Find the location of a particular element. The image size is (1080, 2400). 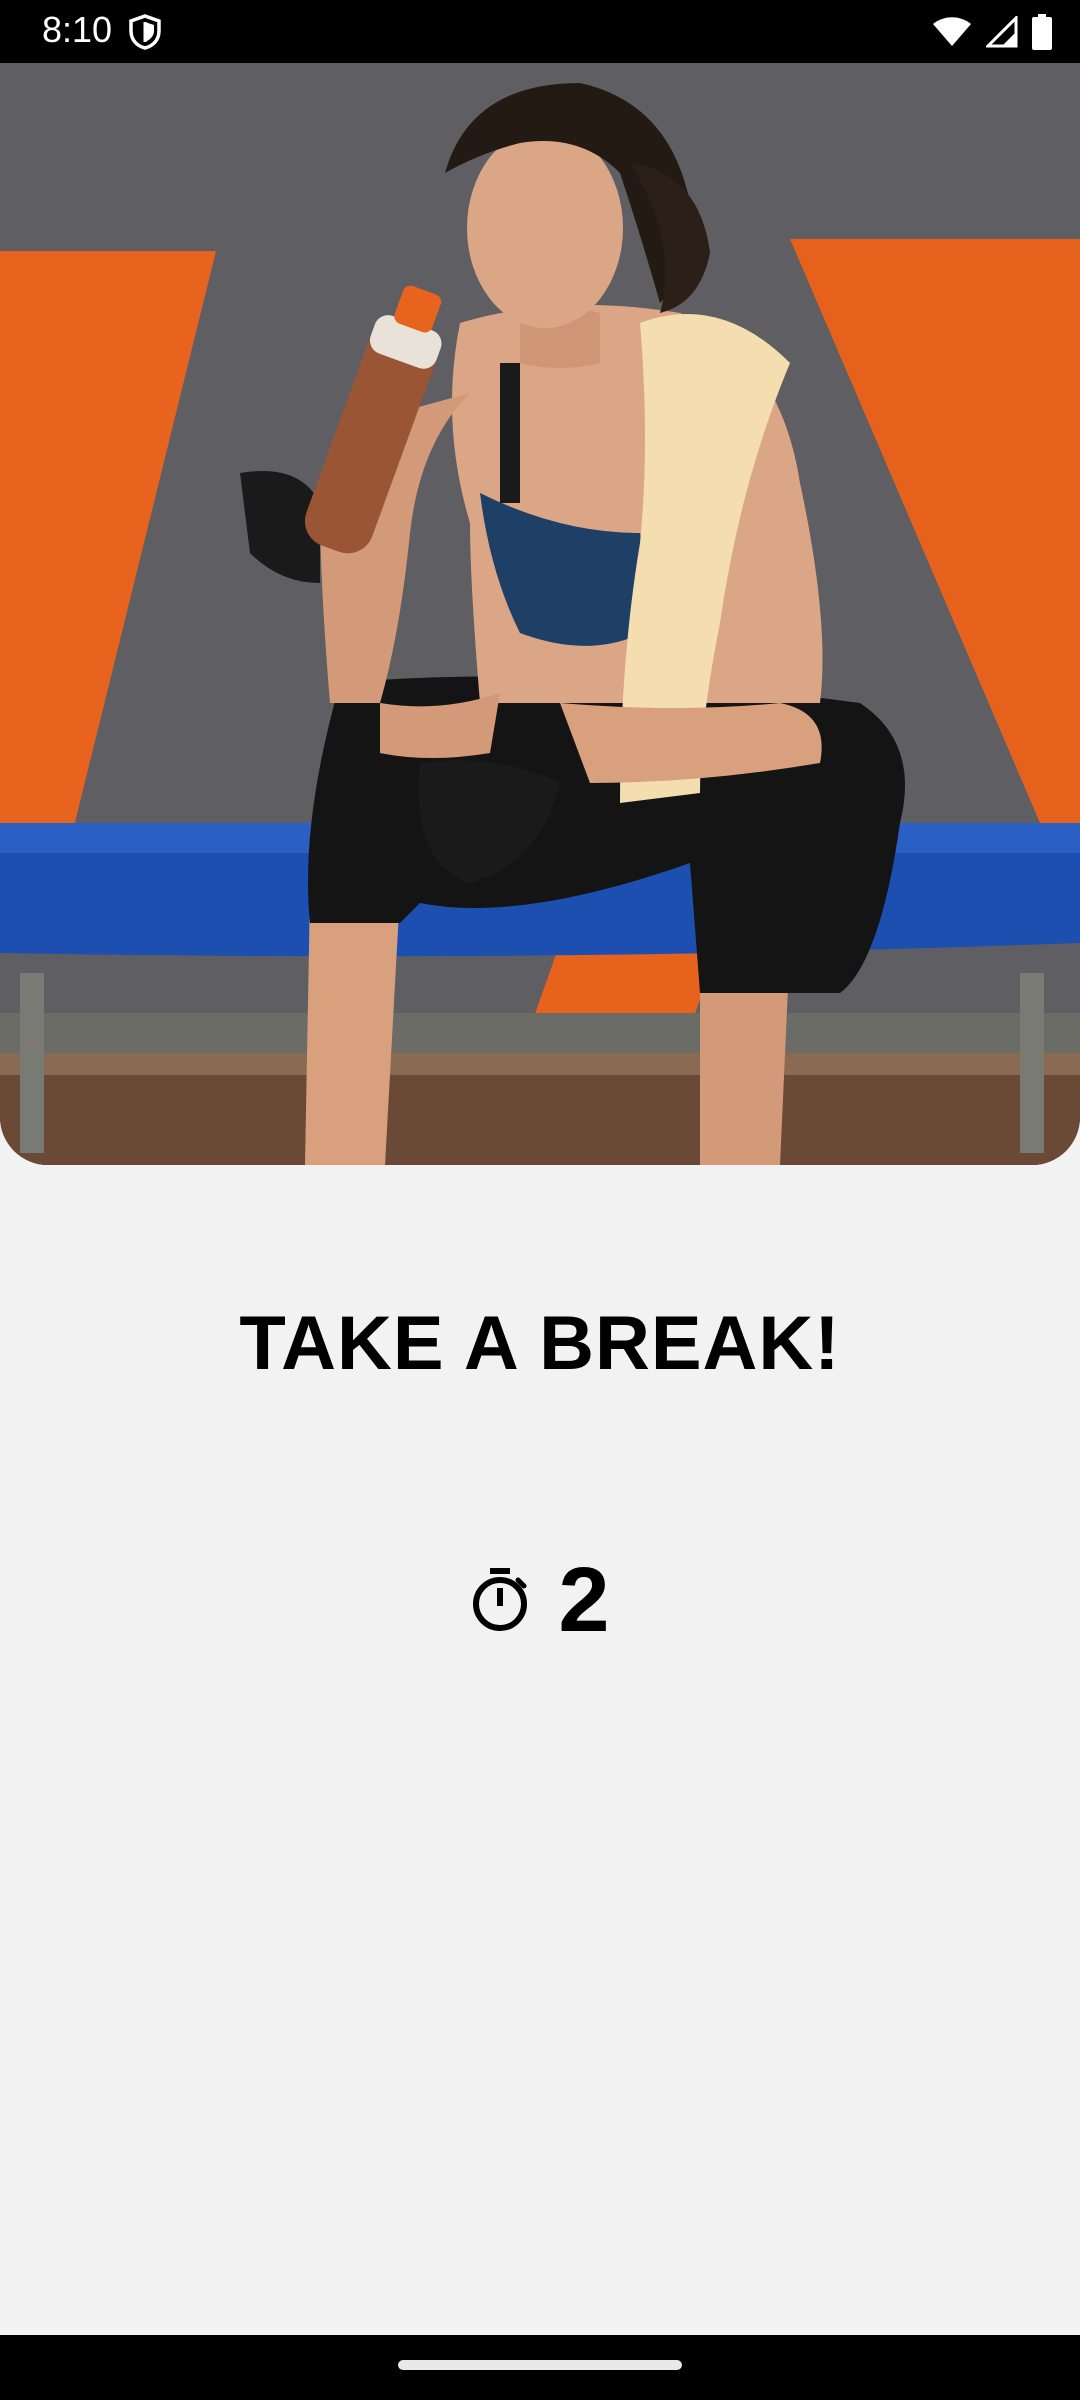

shield-icon is located at coordinates (145, 32).